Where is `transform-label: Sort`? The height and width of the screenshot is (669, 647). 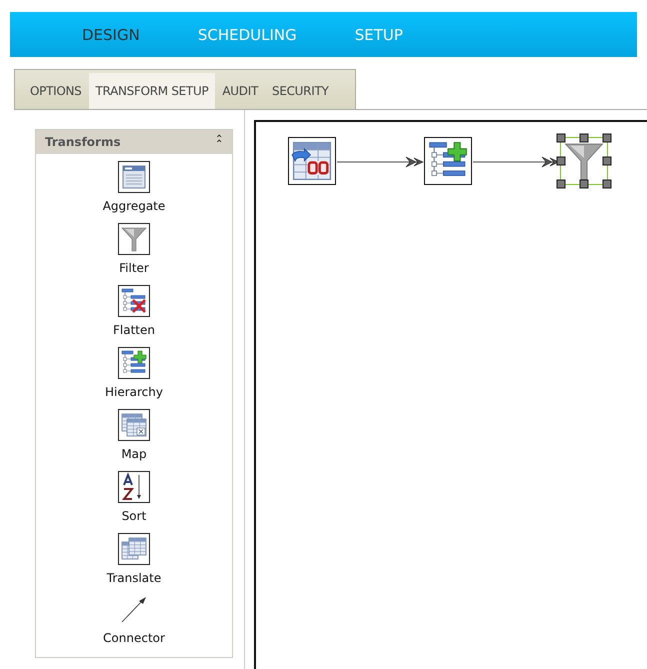
transform-label: Sort is located at coordinates (134, 516).